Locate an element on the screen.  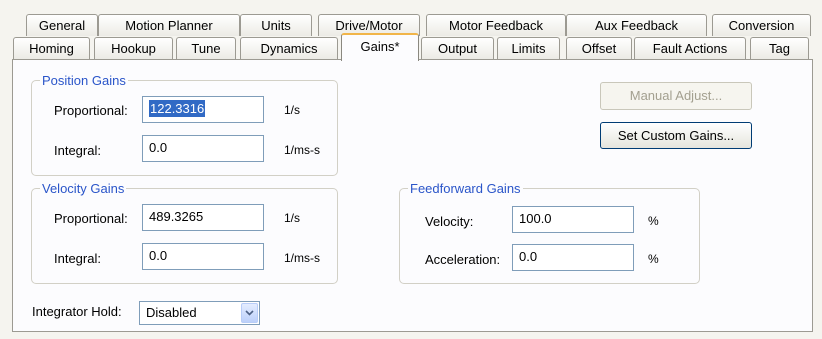
feedforward-velocity-label: Velocity: is located at coordinates (449, 221).